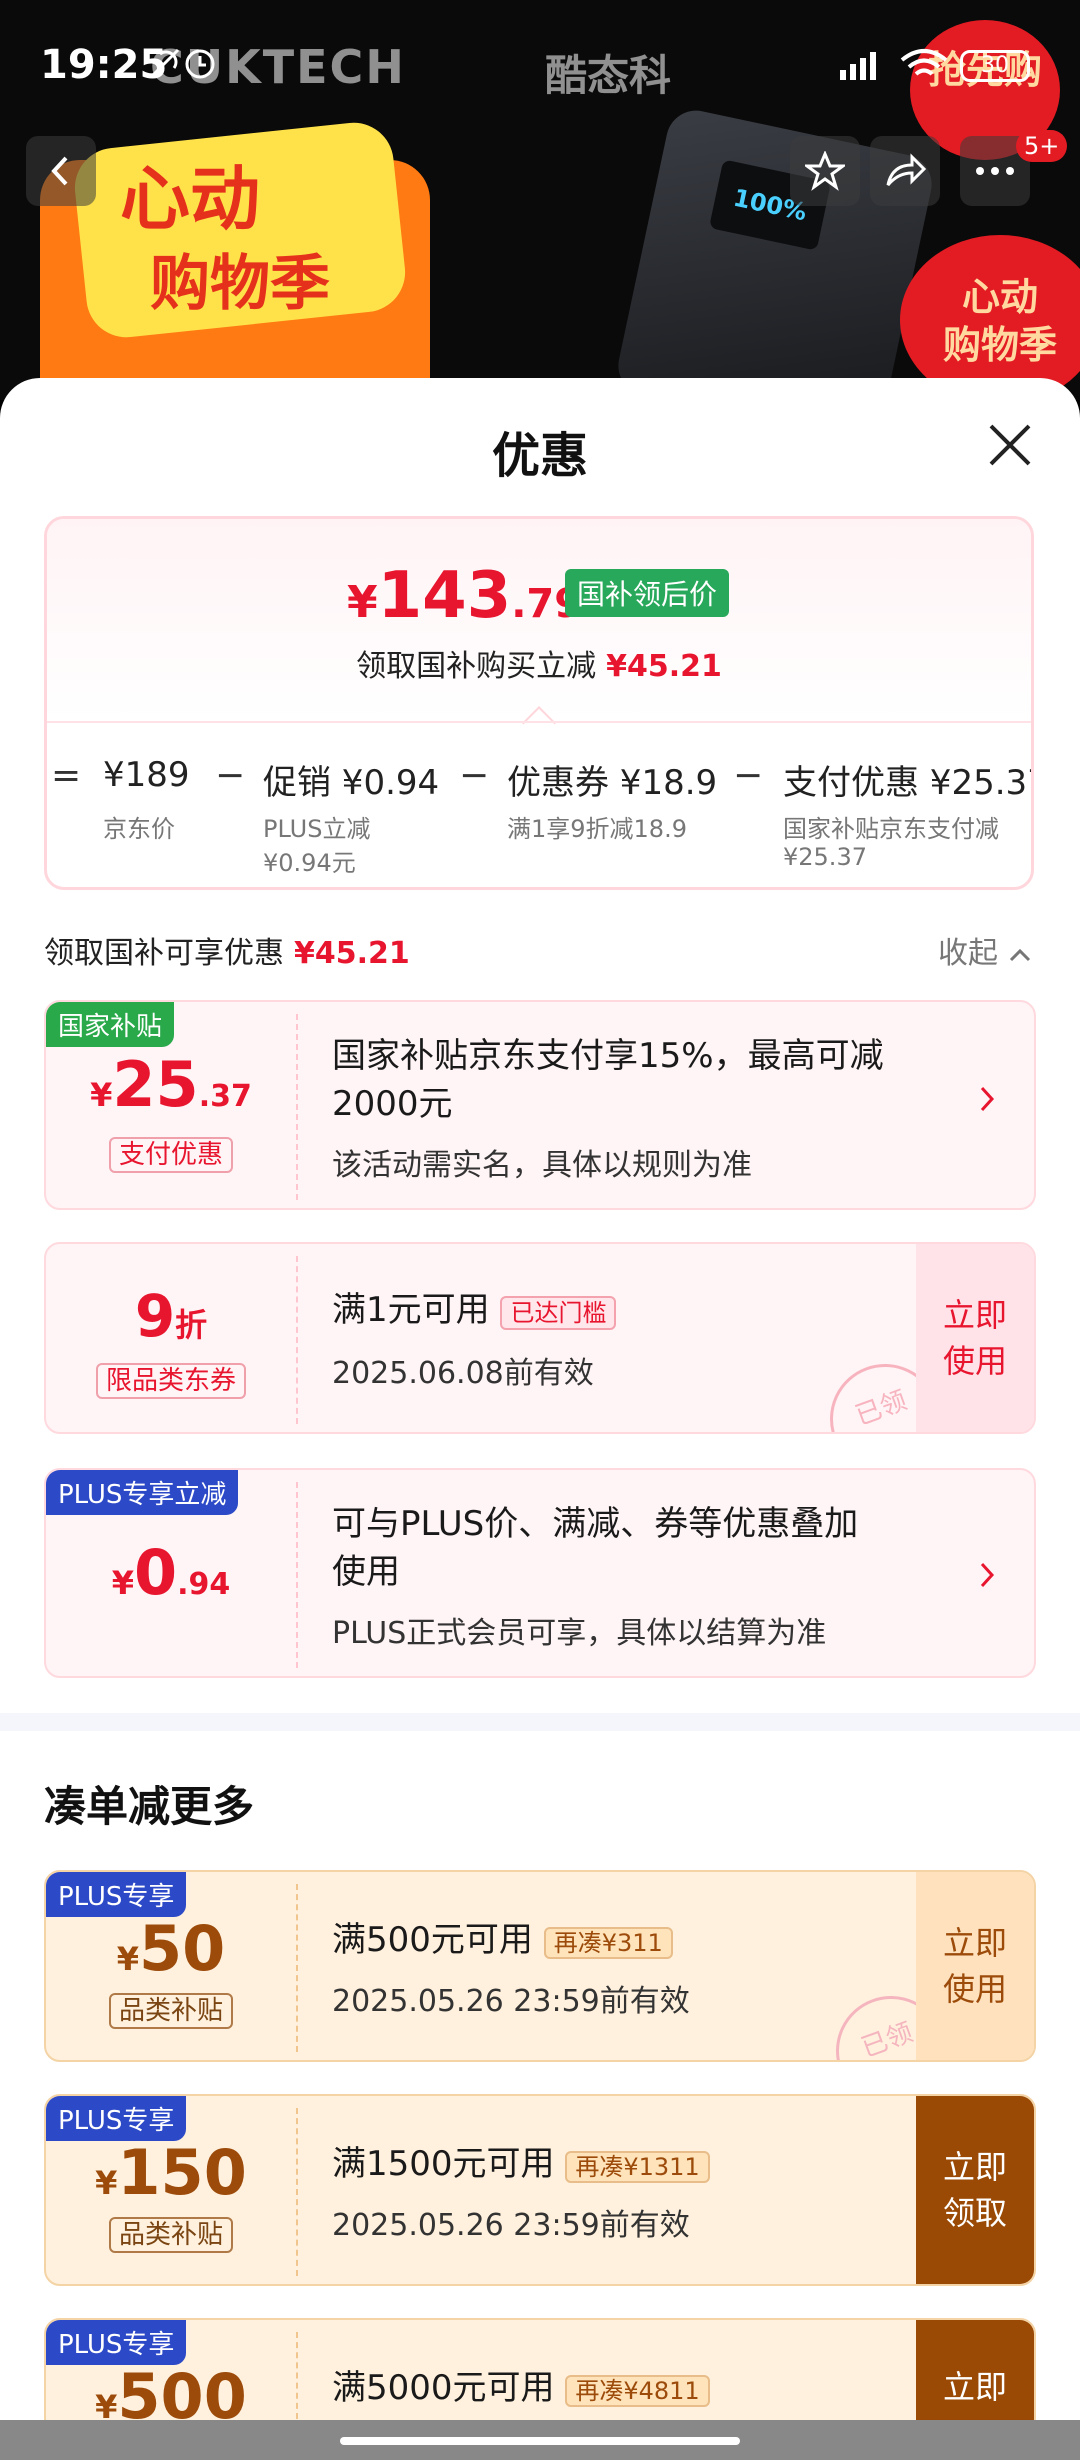 Image resolution: width=1080 pixels, height=2460 pixels. I want to click on subsidy-section-label: 领取国补可享优惠 ¥45.21, so click(227, 953).